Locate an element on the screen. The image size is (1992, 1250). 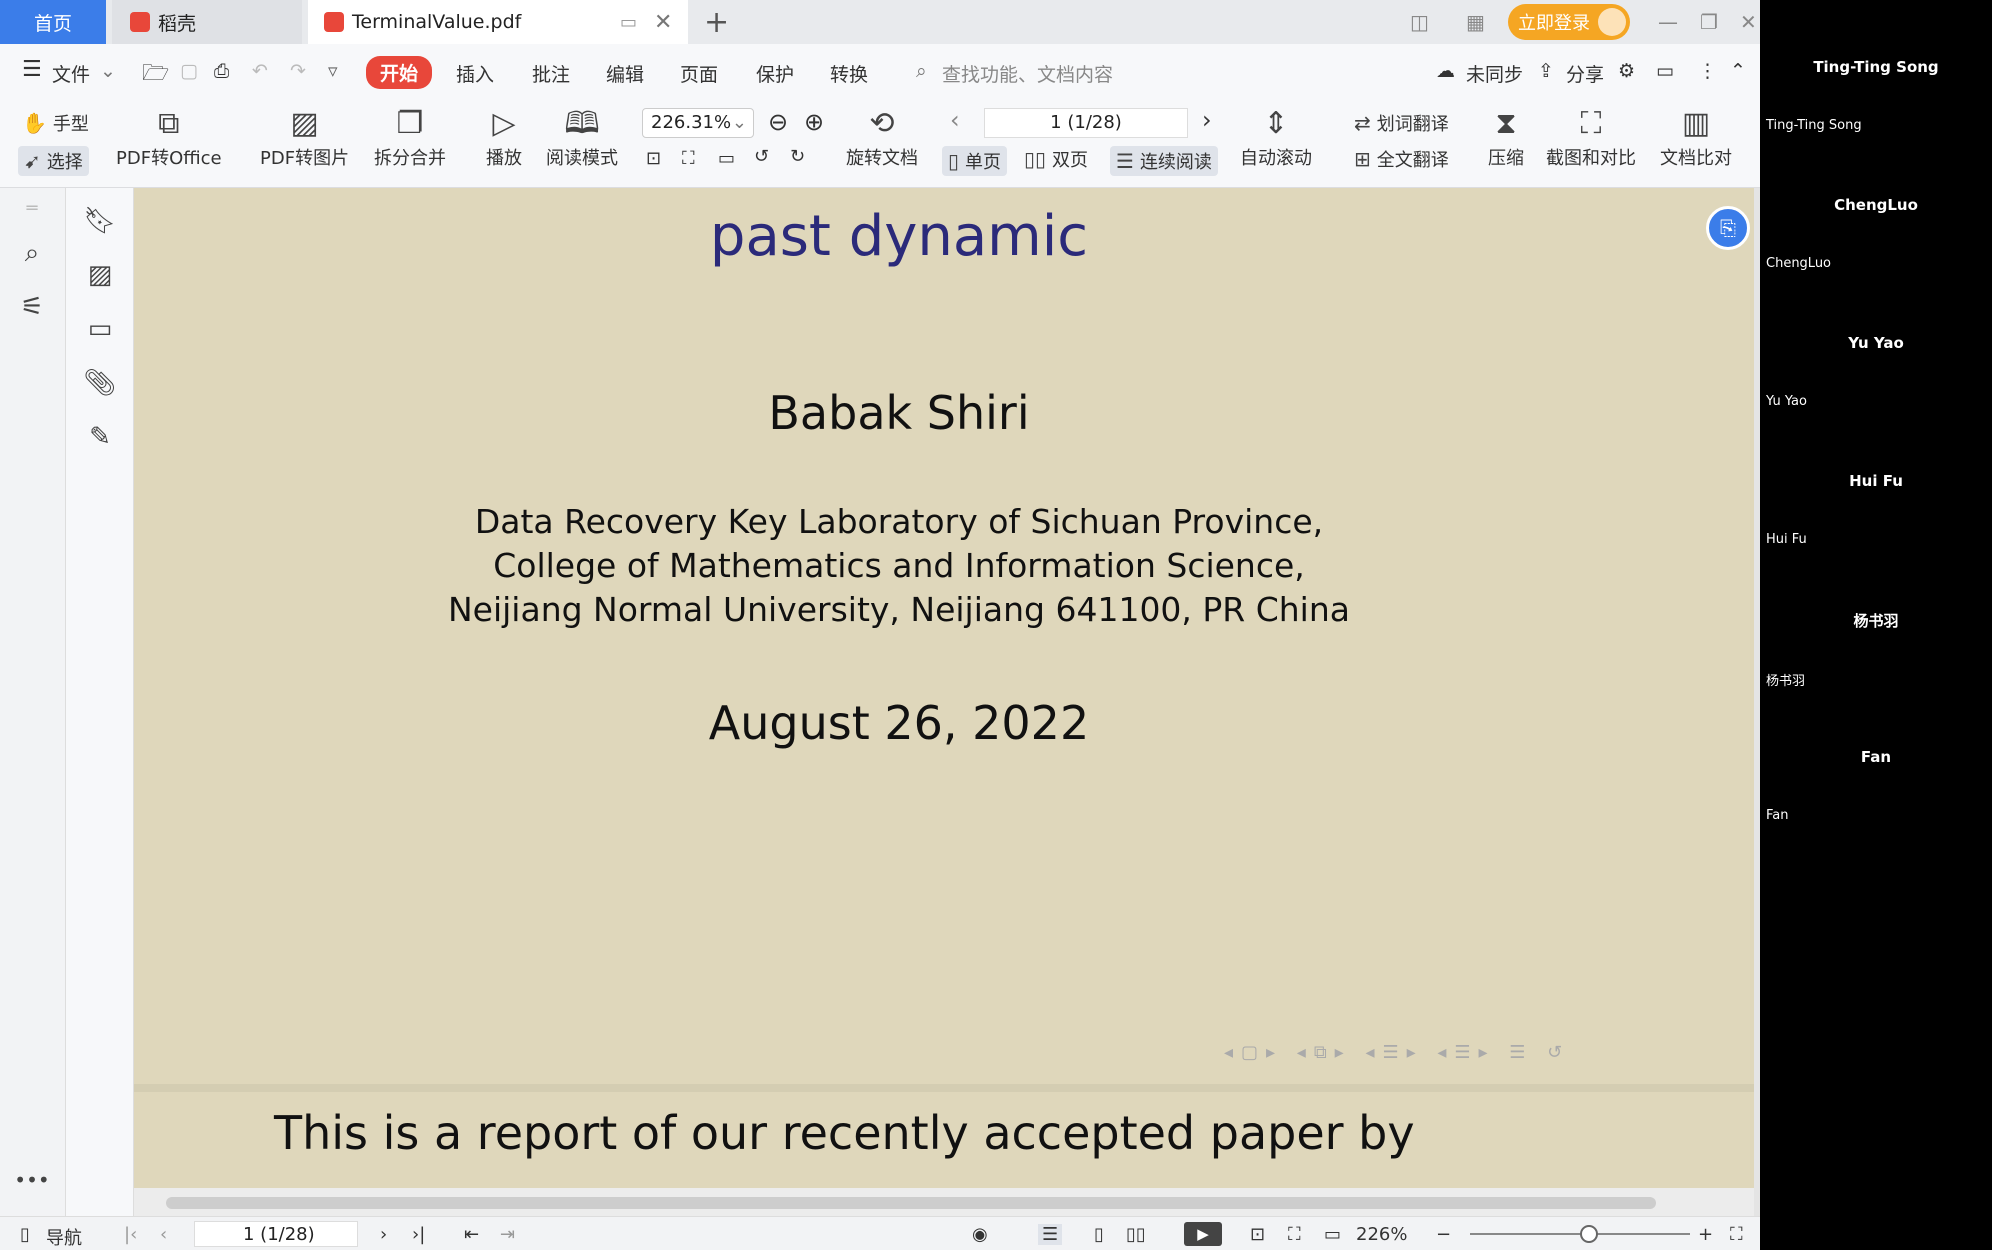
more-horizontal-icon: ••• is located at coordinates (32, 1180).